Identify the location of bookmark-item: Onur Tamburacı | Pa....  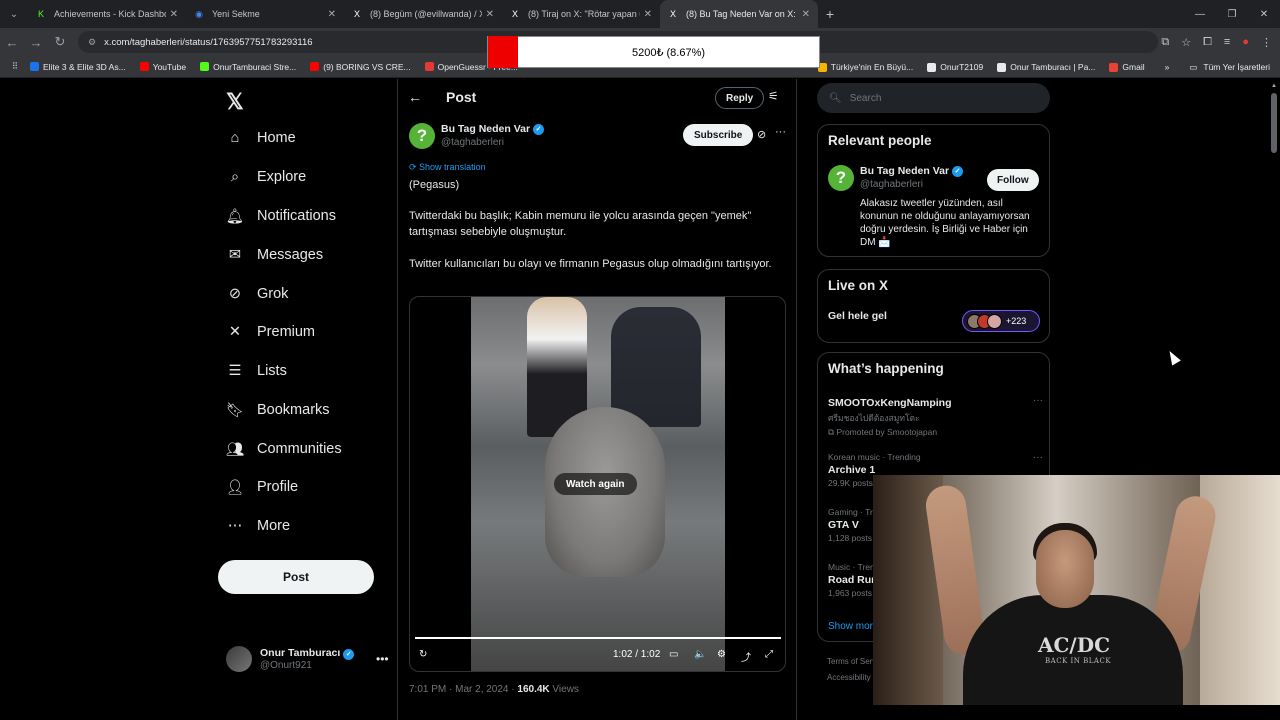
(1046, 67).